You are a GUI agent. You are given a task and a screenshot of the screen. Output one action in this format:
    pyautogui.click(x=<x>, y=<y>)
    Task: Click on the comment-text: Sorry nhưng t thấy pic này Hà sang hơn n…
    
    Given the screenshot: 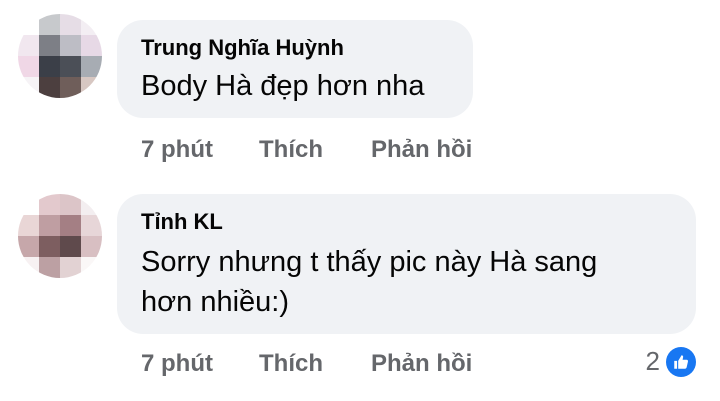 What is the action you would take?
    pyautogui.click(x=406, y=282)
    